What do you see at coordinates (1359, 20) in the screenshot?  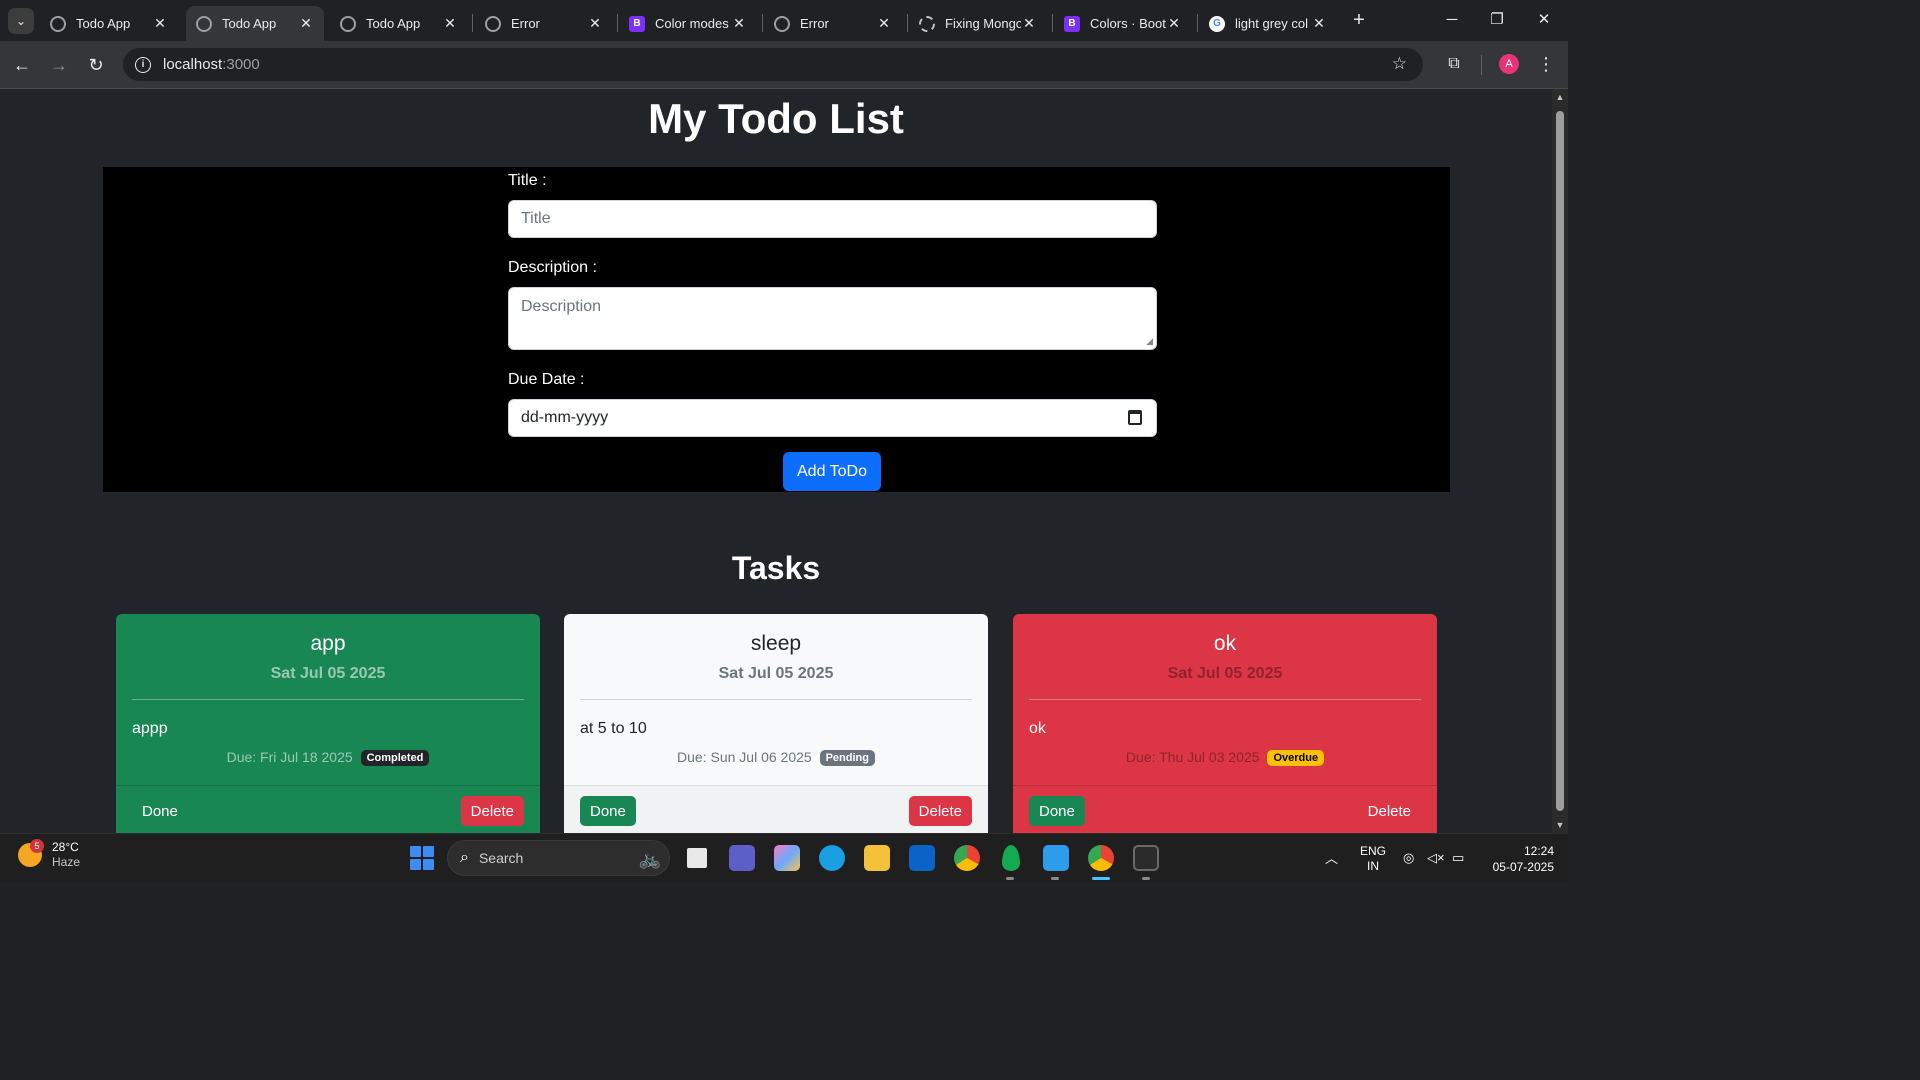 I see `new-tab-button: +` at bounding box center [1359, 20].